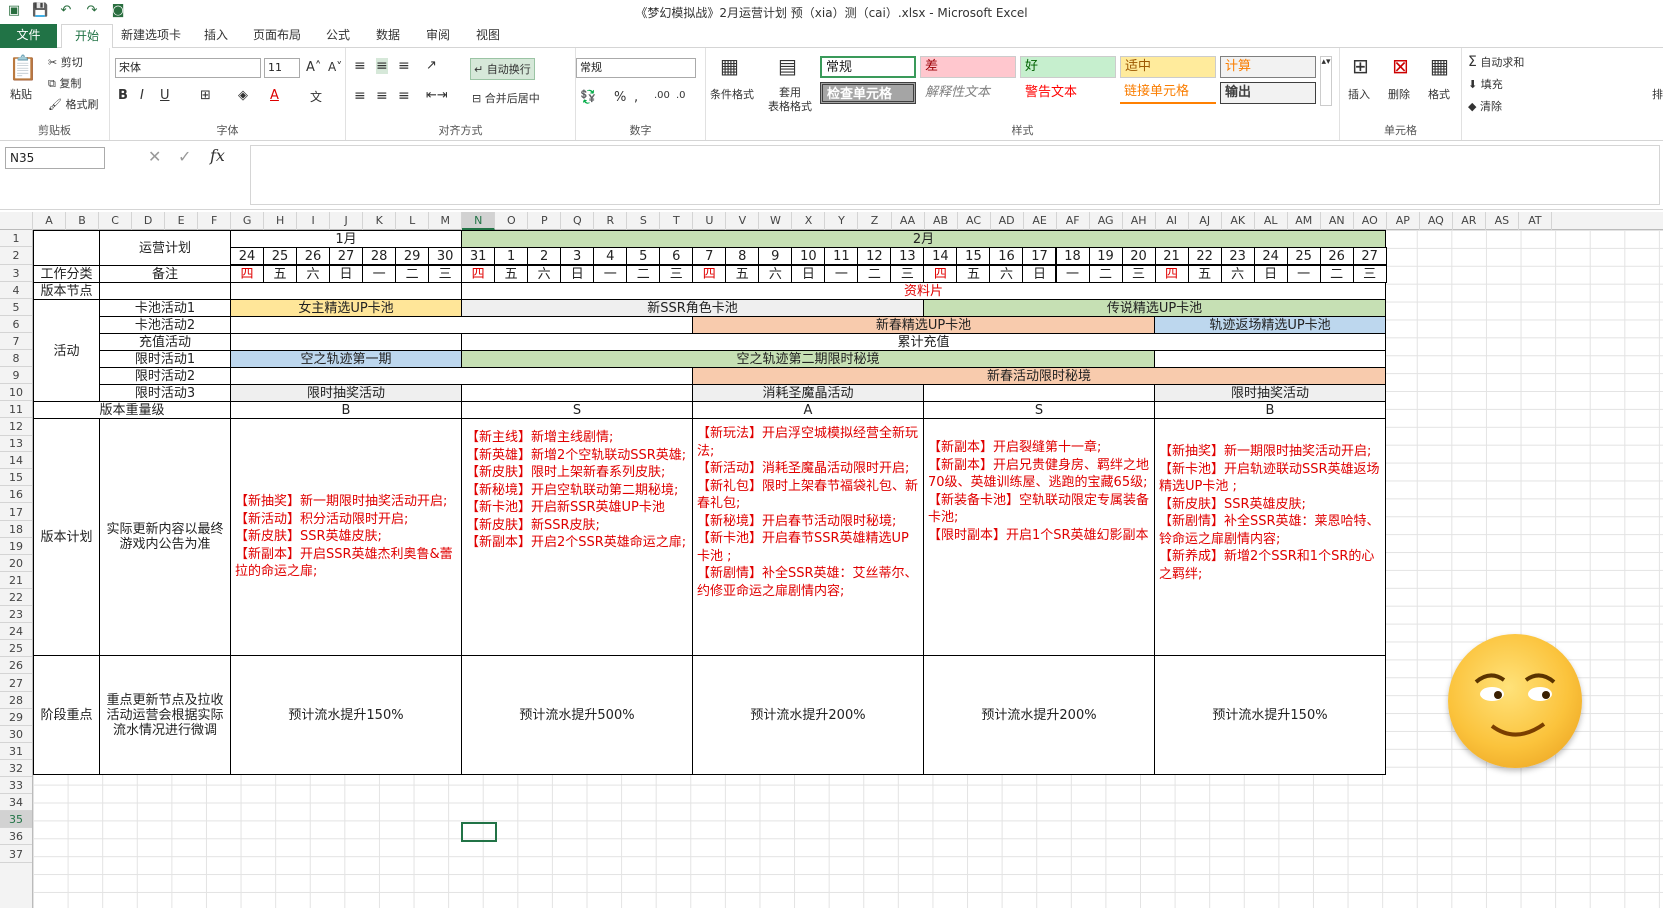  What do you see at coordinates (1168, 93) in the screenshot?
I see `style-link: 链接单元格` at bounding box center [1168, 93].